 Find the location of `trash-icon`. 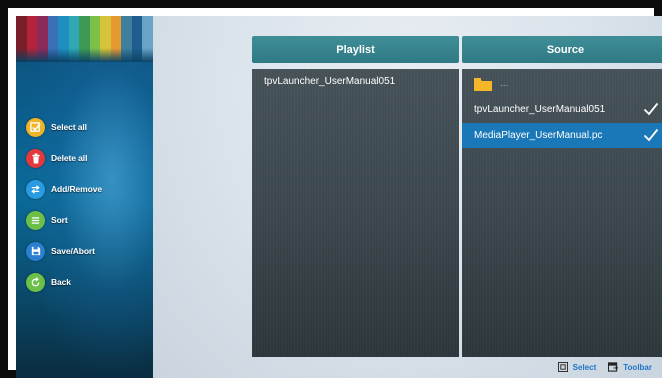

trash-icon is located at coordinates (35, 158).